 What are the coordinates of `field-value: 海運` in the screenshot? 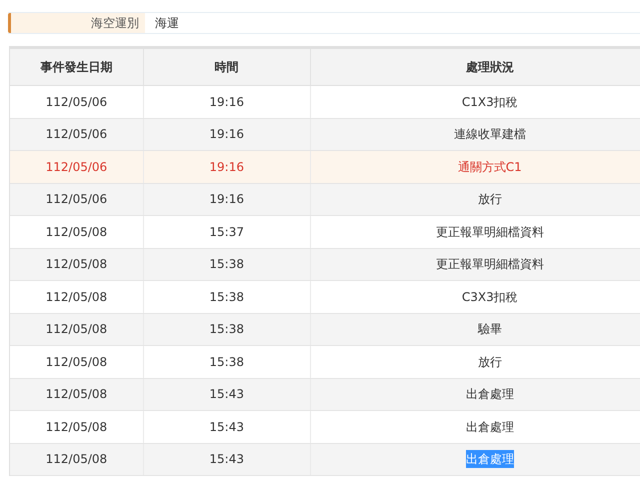 It's located at (166, 23).